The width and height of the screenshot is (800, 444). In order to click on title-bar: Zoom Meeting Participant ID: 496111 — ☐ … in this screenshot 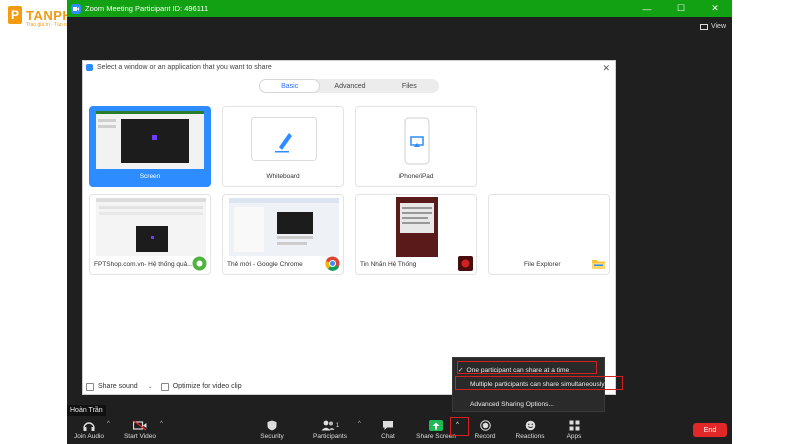, I will do `click(399, 8)`.